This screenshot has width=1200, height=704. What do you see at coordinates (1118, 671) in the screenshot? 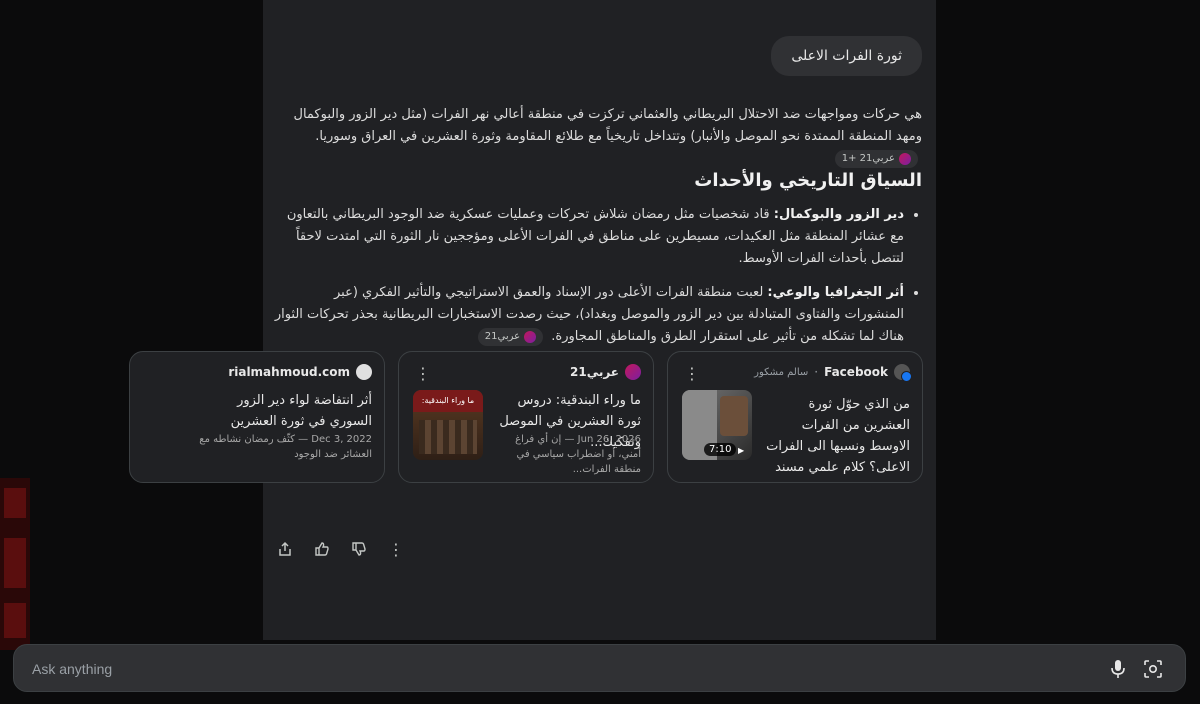
I see `microphone-icon` at bounding box center [1118, 671].